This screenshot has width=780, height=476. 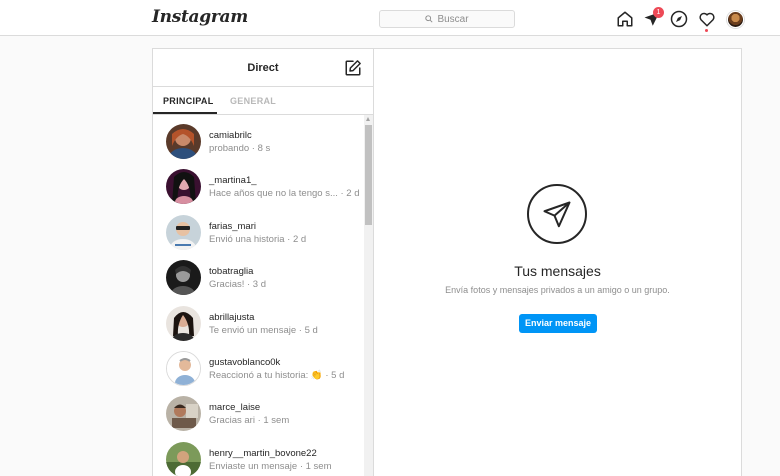 What do you see at coordinates (707, 21) in the screenshot?
I see `activity-heart-icon` at bounding box center [707, 21].